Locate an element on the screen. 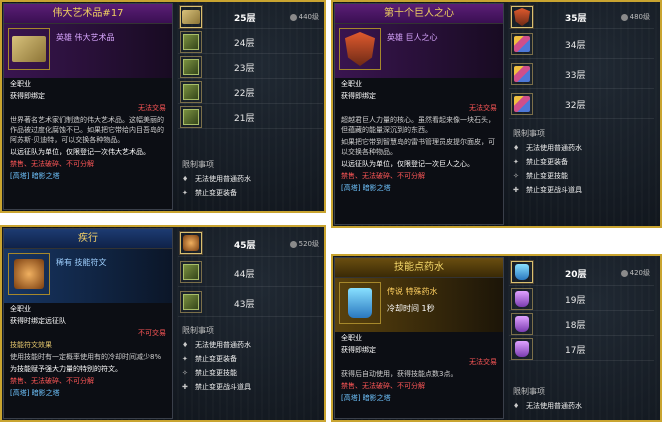 The width and height of the screenshot is (662, 422). floor-label: 19层 is located at coordinates (575, 301).